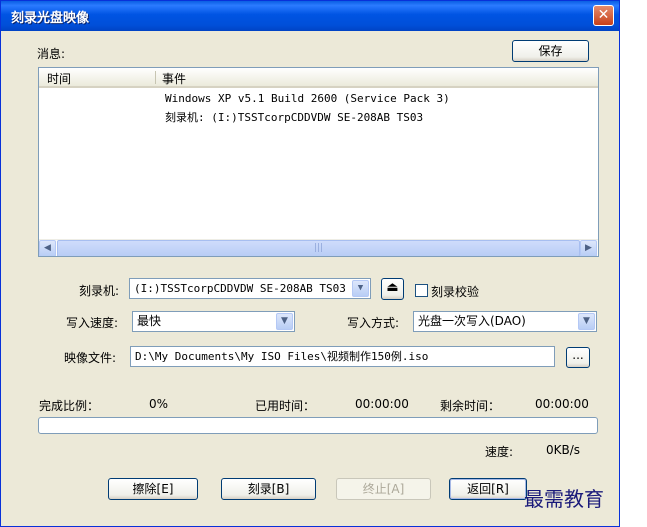 This screenshot has width=647, height=527. Describe the element at coordinates (92, 323) in the screenshot. I see `speed-label: 写入速度:` at that location.